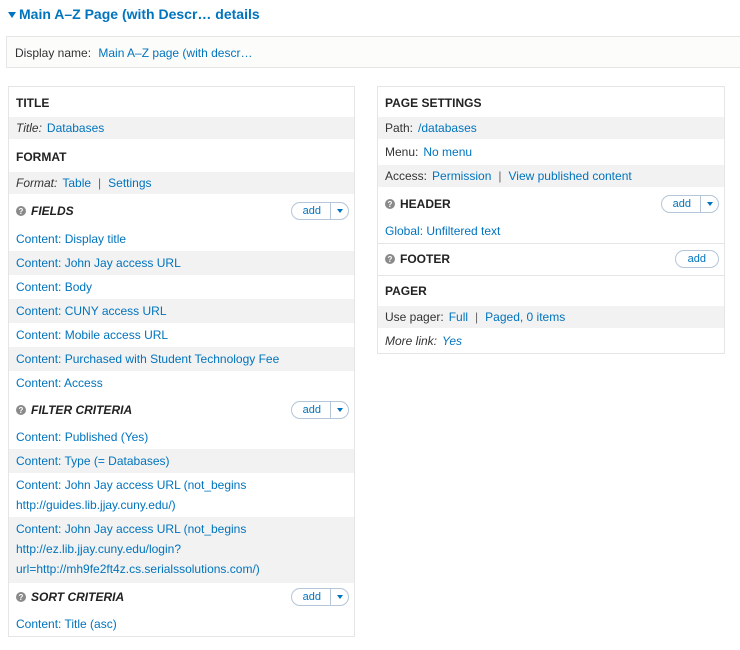 The width and height of the screenshot is (740, 650). What do you see at coordinates (93, 461) in the screenshot?
I see `filter-item-label: Content: Type (= Databases)` at bounding box center [93, 461].